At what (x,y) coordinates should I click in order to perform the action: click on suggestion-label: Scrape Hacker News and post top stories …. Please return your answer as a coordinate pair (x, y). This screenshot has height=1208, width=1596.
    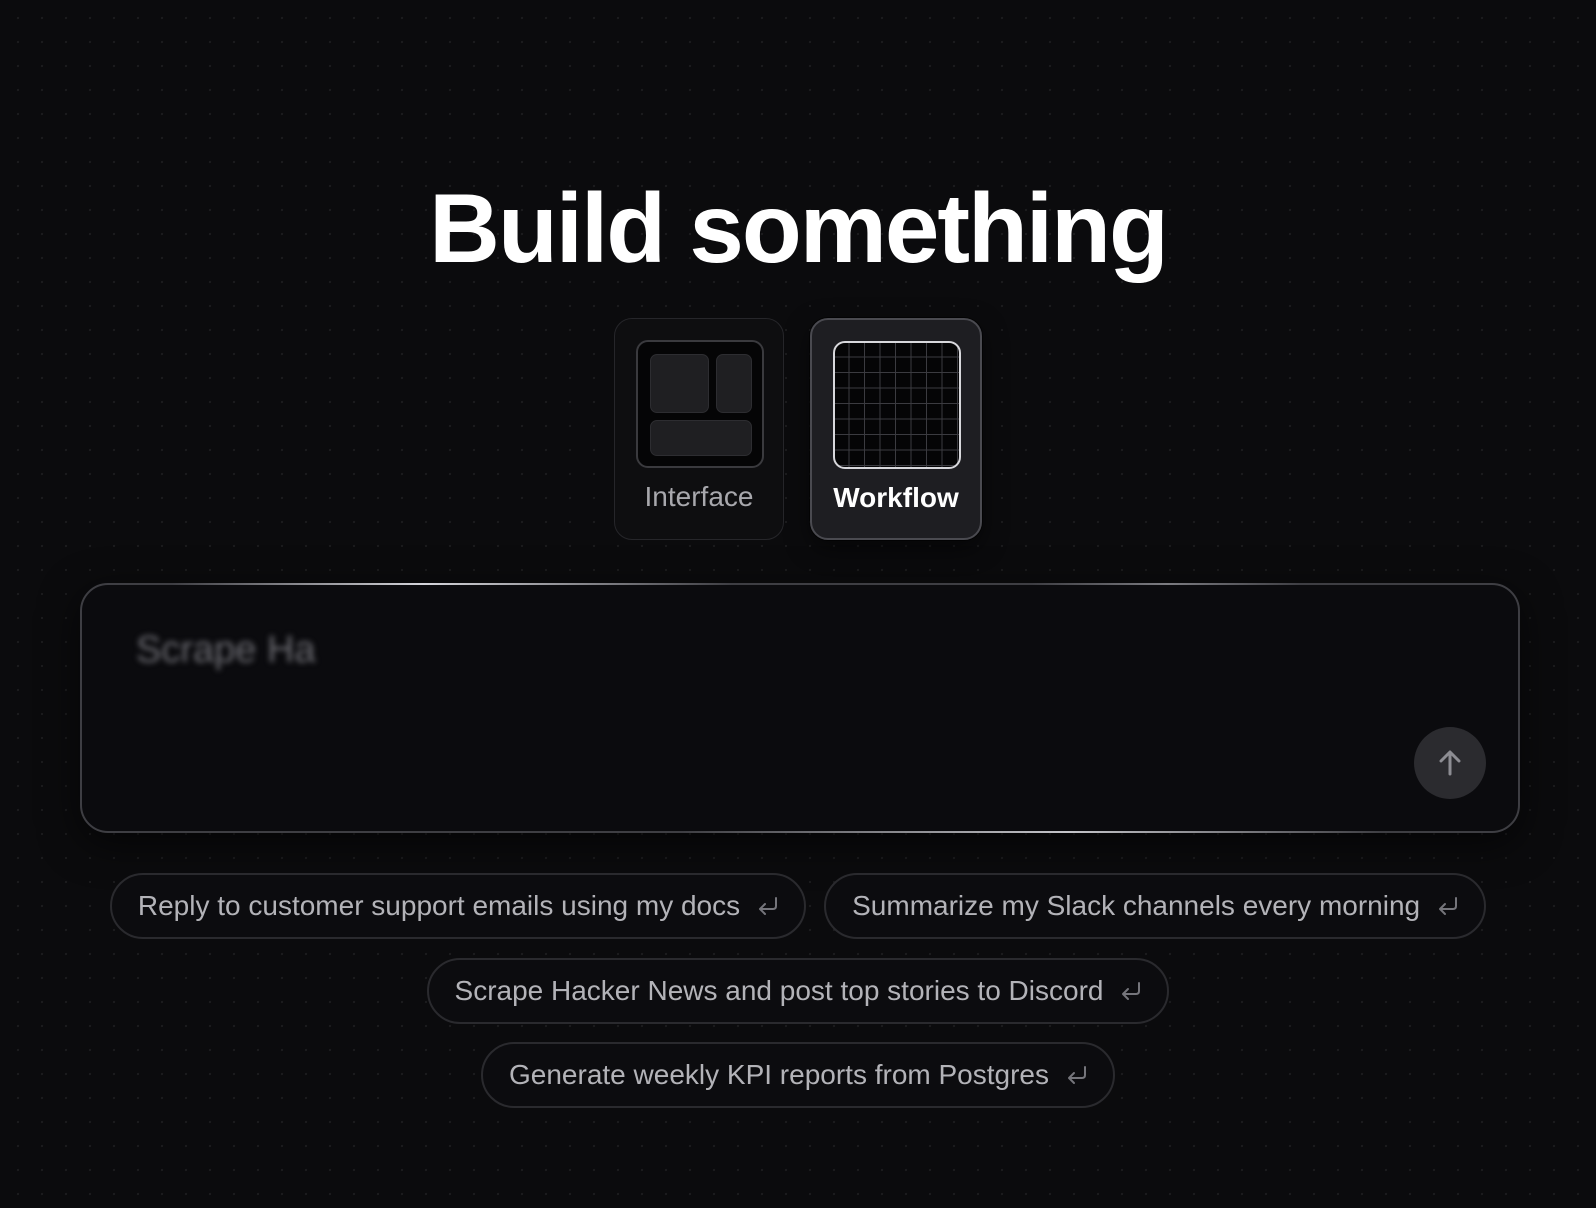
    Looking at the image, I should click on (779, 990).